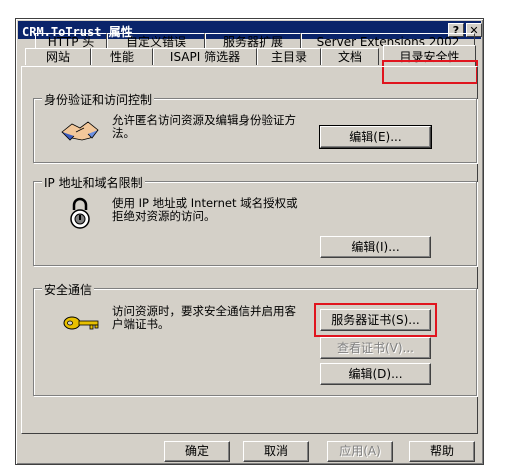 Image resolution: width=520 pixels, height=472 pixels. What do you see at coordinates (253, 41) in the screenshot?
I see `tab-server-extensions: 服务器扩展` at bounding box center [253, 41].